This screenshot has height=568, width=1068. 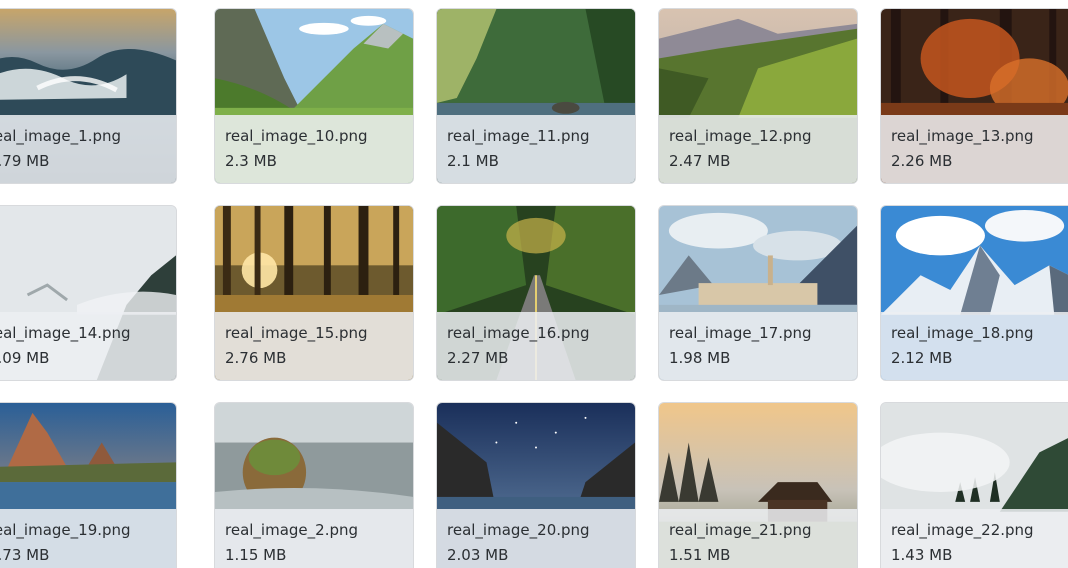 I want to click on file-name: real_image_20.png, so click(x=518, y=530).